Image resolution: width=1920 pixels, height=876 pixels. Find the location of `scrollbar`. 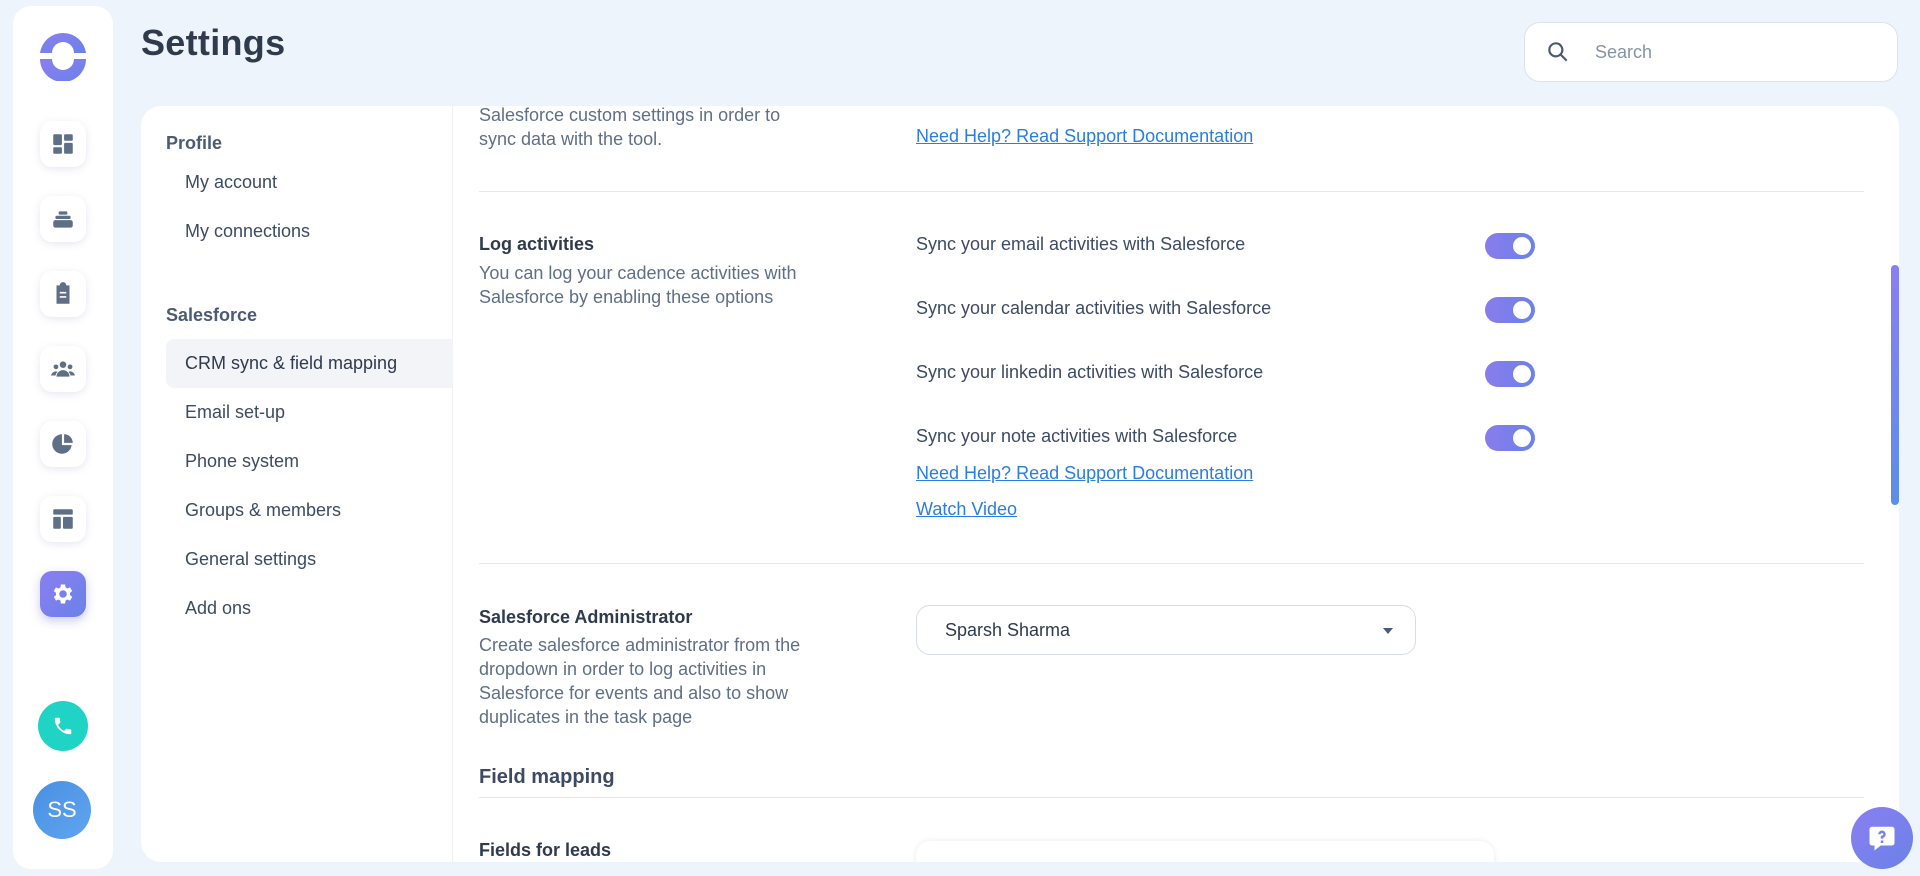

scrollbar is located at coordinates (1895, 385).